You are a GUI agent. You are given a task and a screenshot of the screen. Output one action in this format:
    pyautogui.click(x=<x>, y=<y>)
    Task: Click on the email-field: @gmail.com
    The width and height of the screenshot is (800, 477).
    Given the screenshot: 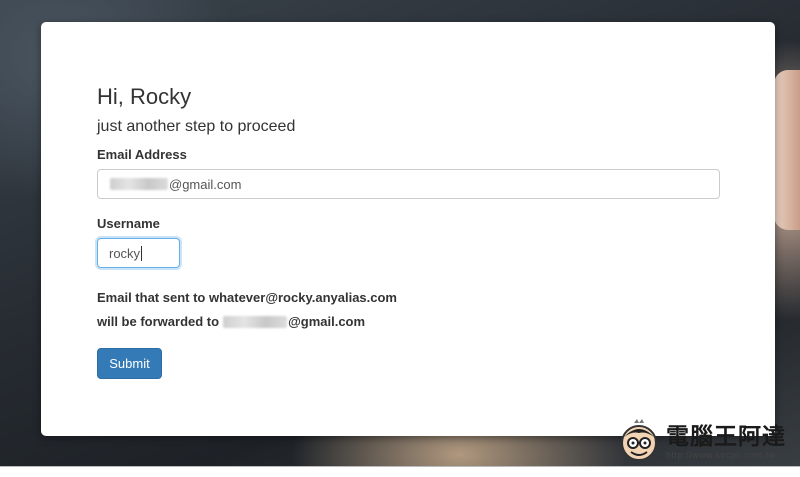 What is the action you would take?
    pyautogui.click(x=408, y=184)
    